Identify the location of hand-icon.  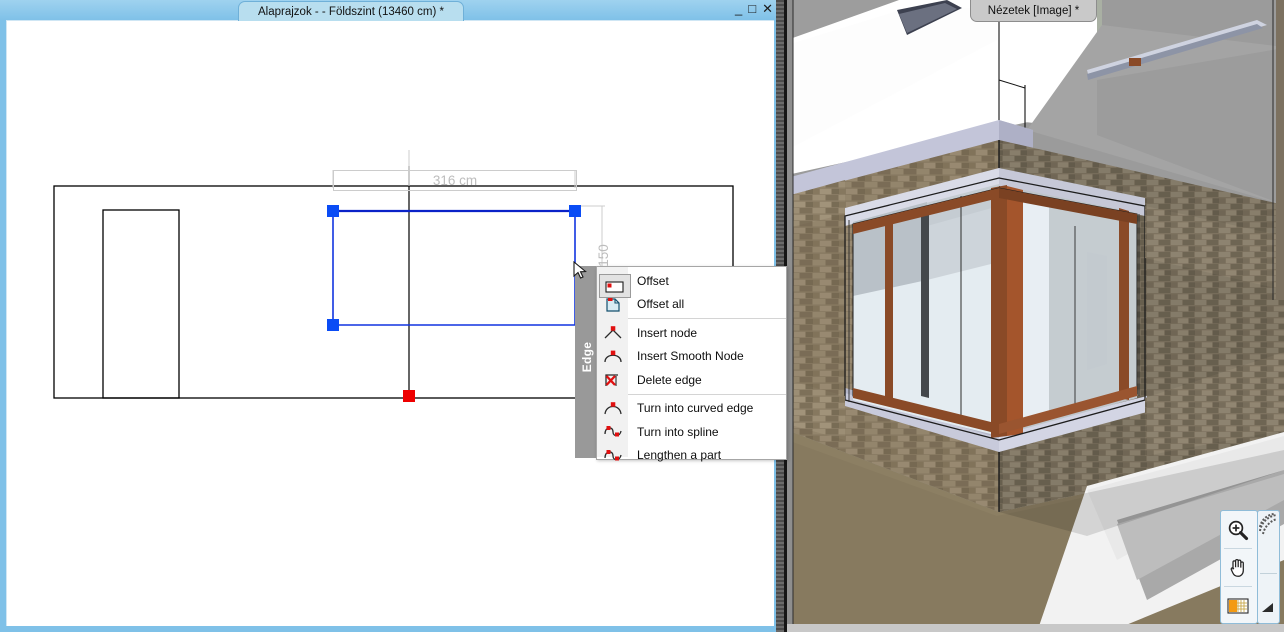
(1237, 567).